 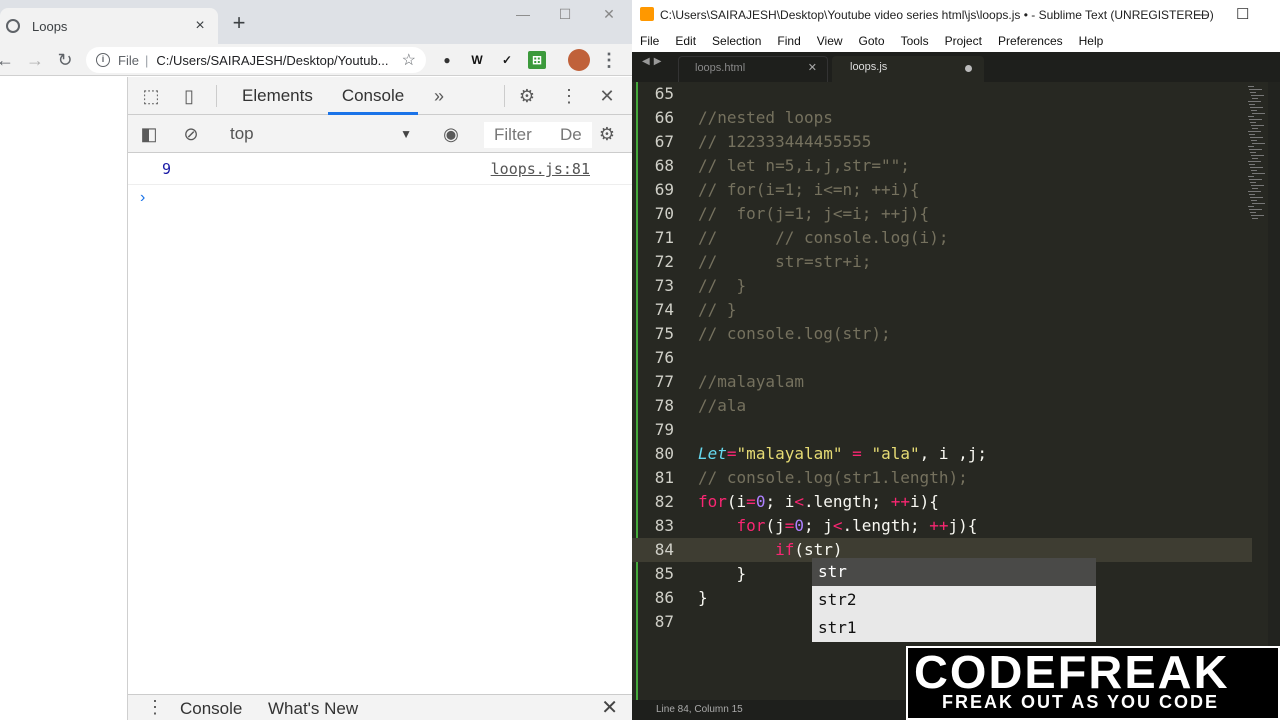 I want to click on autocomplete-item: str, so click(x=954, y=572).